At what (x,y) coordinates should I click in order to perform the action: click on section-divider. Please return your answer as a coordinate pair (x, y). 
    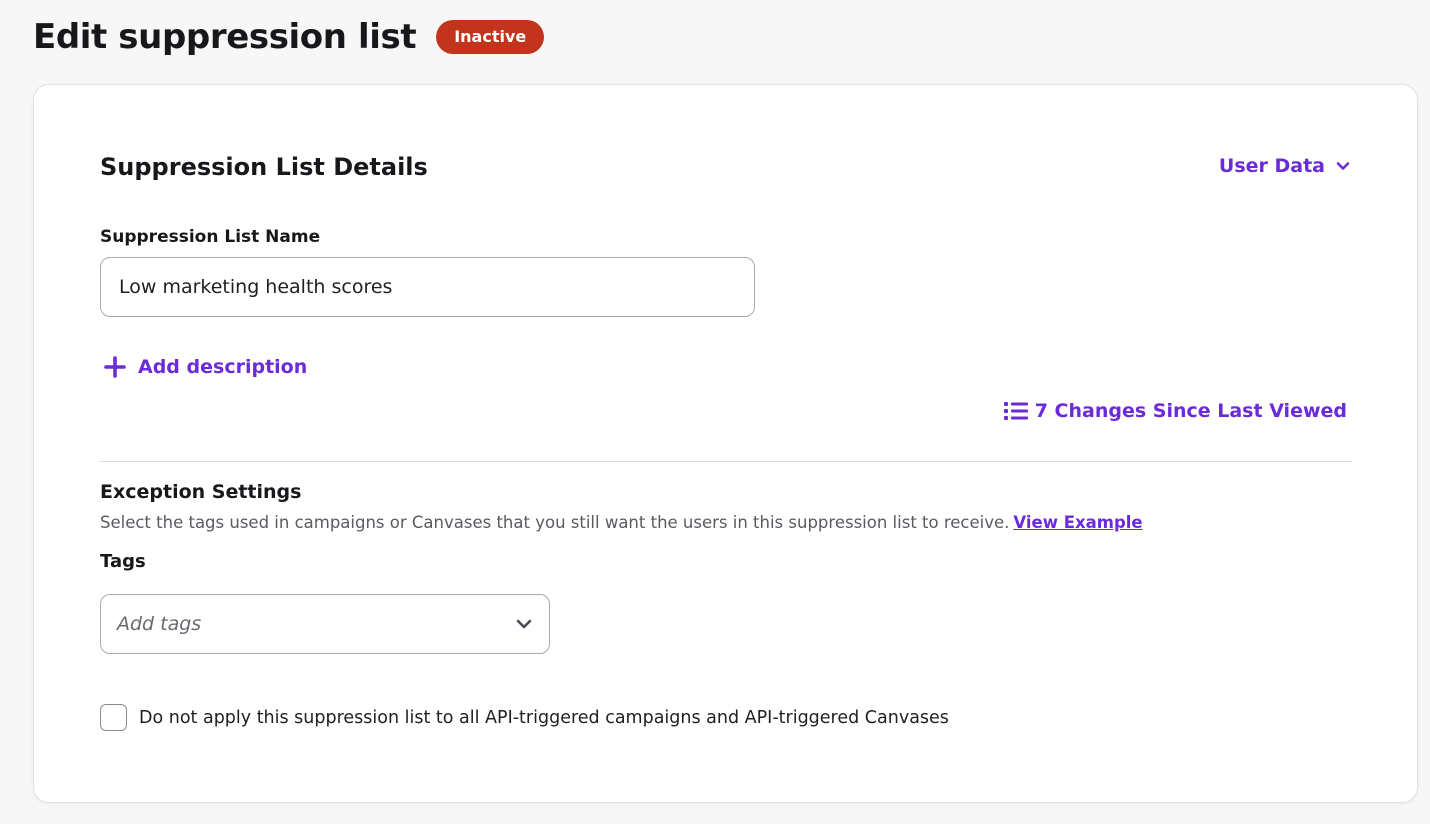
    Looking at the image, I should click on (726, 461).